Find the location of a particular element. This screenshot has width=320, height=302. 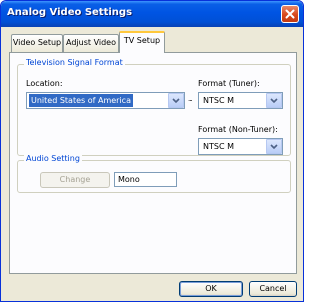

location-label: Location: is located at coordinates (44, 83).